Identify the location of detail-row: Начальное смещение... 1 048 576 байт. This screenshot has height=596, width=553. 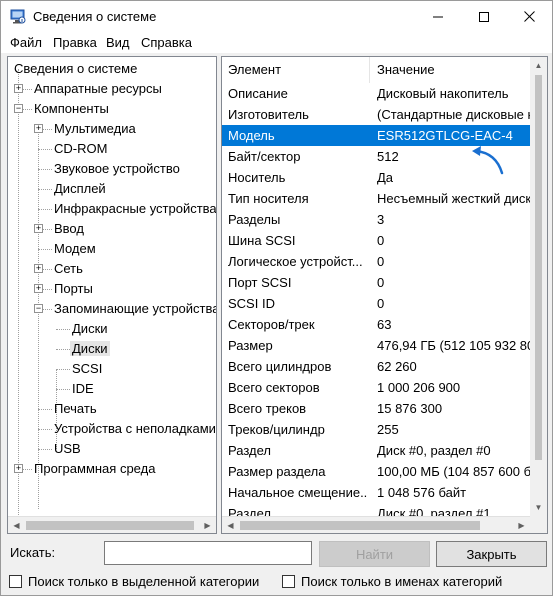
(377, 492).